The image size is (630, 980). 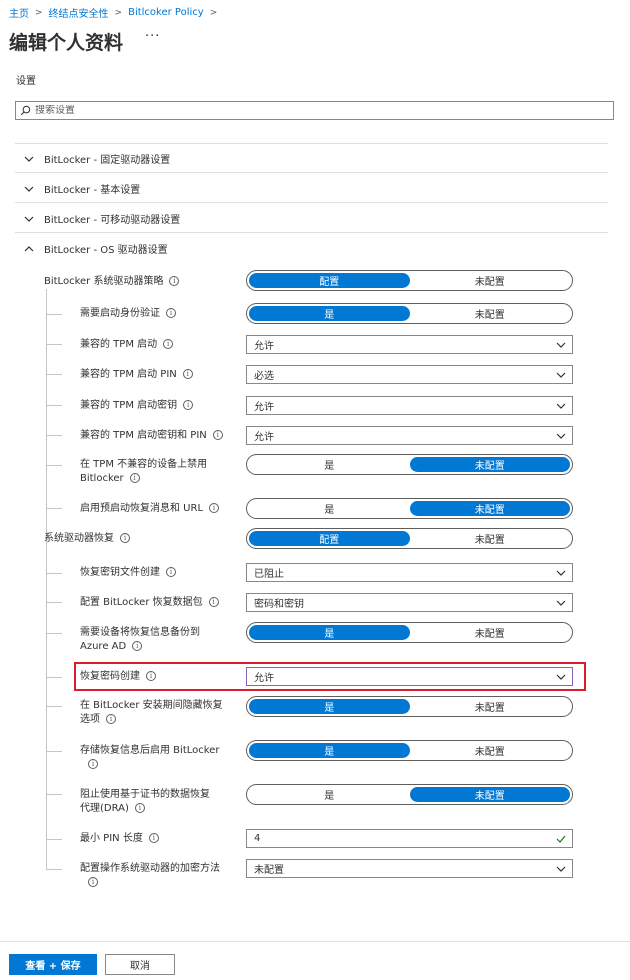 What do you see at coordinates (19, 12) in the screenshot?
I see `breadcrumb-home-link: 主页` at bounding box center [19, 12].